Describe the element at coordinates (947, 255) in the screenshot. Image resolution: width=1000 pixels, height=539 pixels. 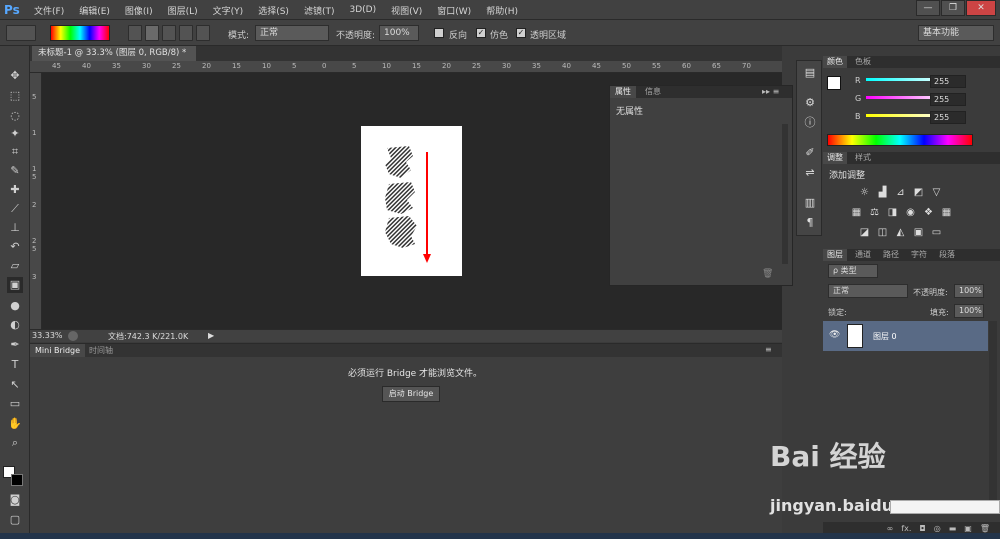
I see `tab-paragraph: 段落` at that location.